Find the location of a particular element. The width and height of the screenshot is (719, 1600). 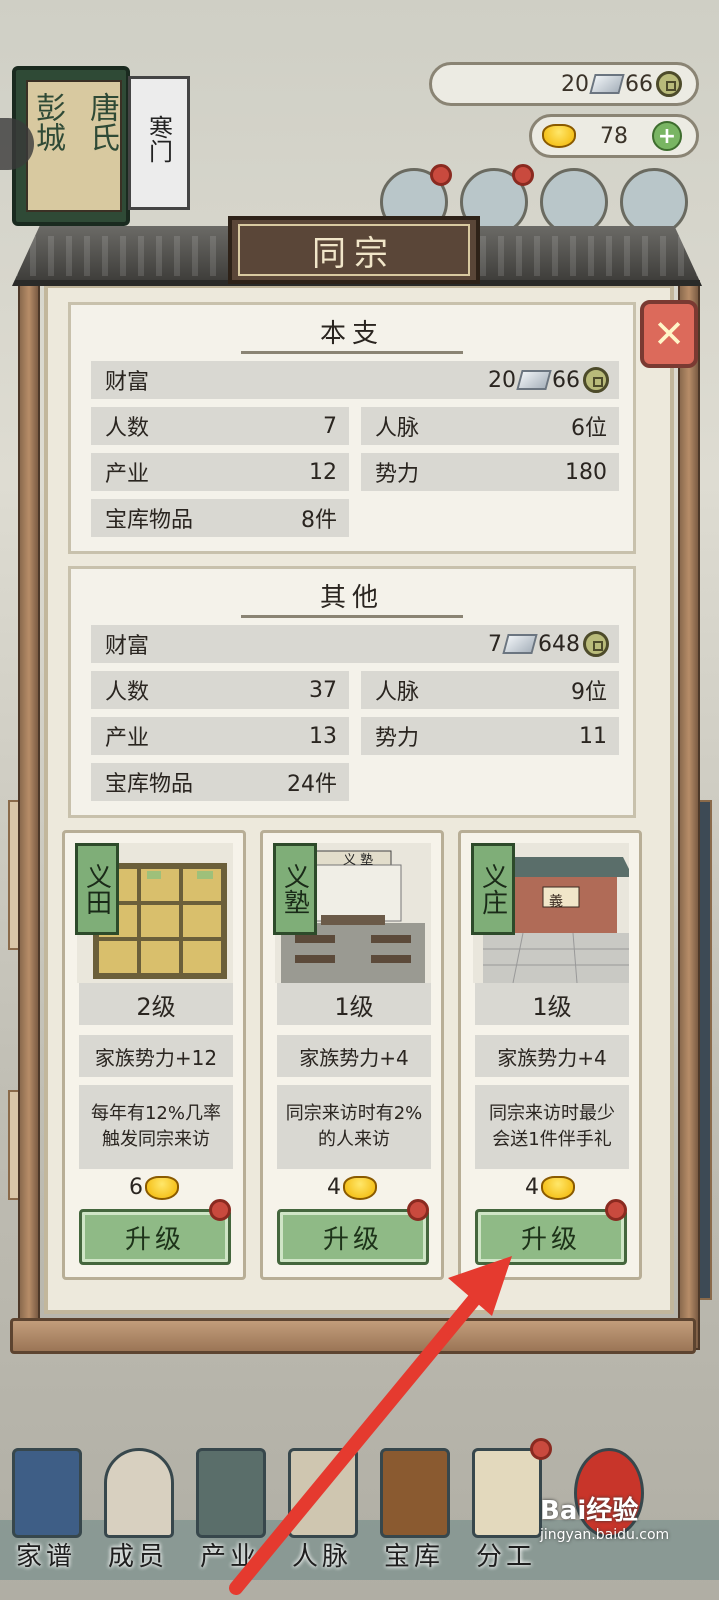

card-tag: 义田 is located at coordinates (97, 889).